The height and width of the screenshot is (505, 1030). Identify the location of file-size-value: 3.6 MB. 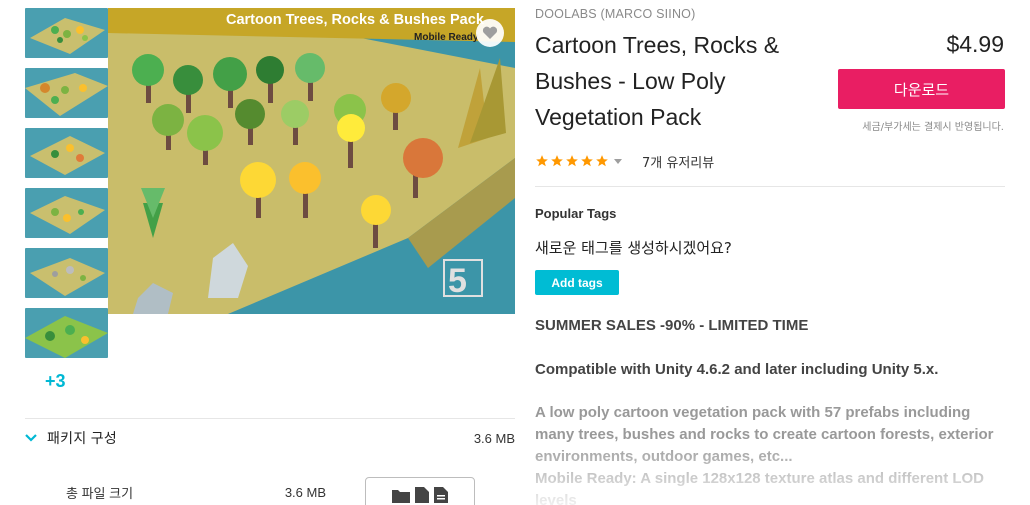
(305, 492).